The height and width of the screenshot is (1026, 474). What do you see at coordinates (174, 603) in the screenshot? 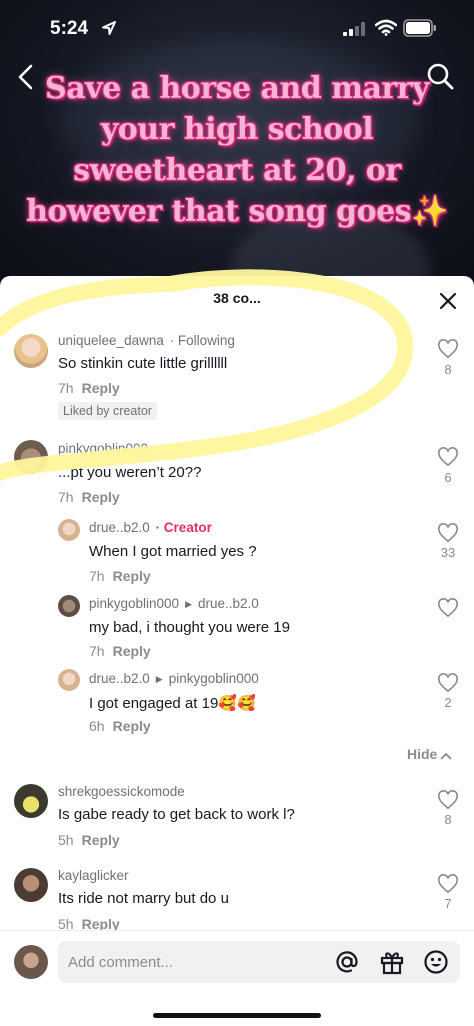
I see `comment-username: pinkygoblin000 ▶ drue..b2.0` at bounding box center [174, 603].